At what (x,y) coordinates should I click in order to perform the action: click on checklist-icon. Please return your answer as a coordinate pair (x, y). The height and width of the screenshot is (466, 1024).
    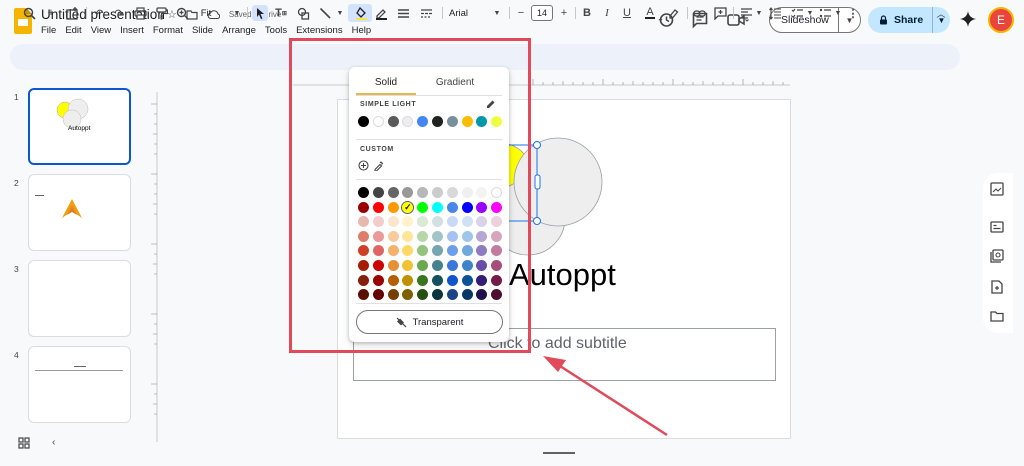
    Looking at the image, I should click on (797, 13).